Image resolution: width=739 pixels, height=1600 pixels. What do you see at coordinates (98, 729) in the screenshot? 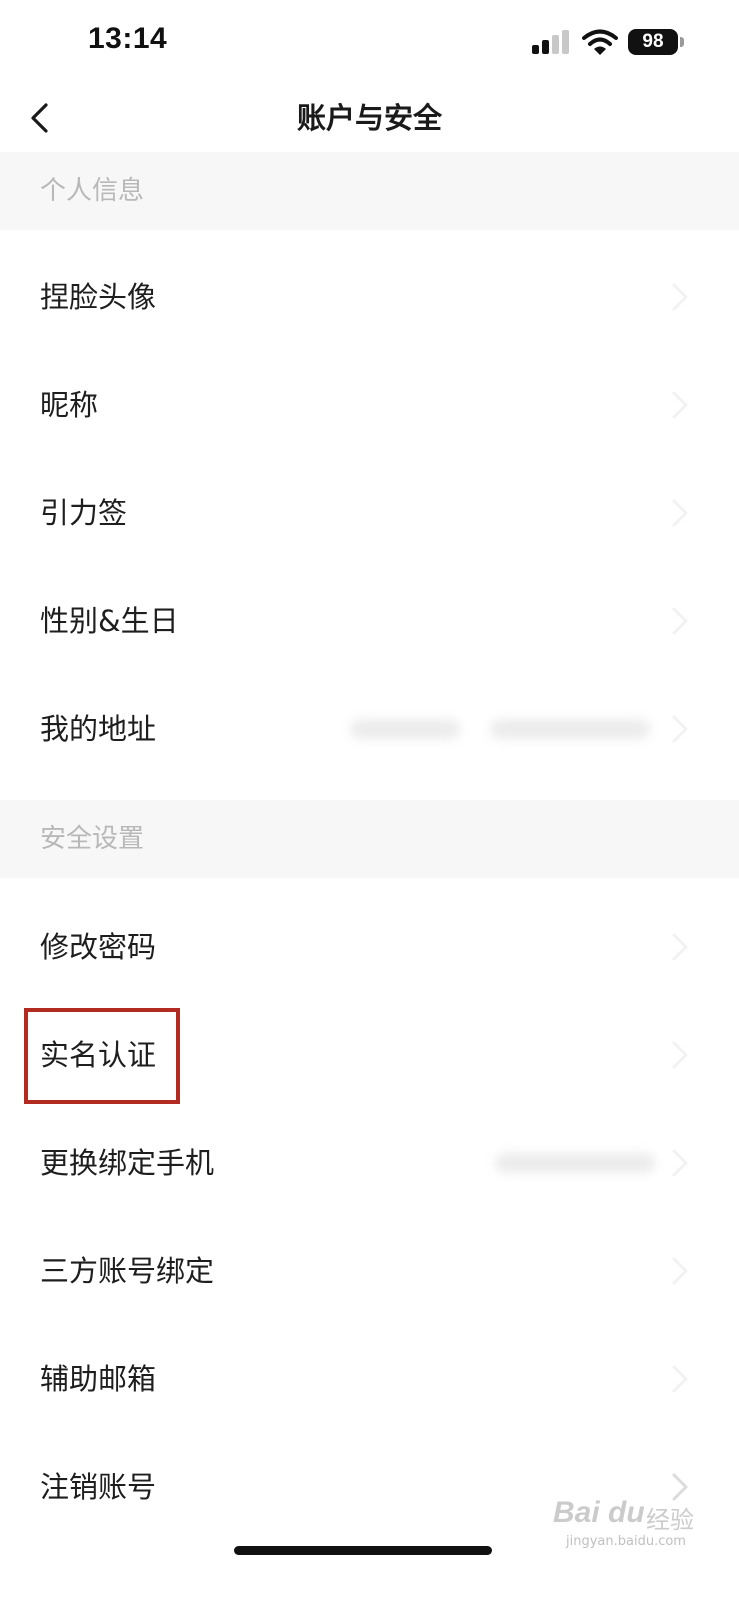
I see `row-label: 我的地址` at bounding box center [98, 729].